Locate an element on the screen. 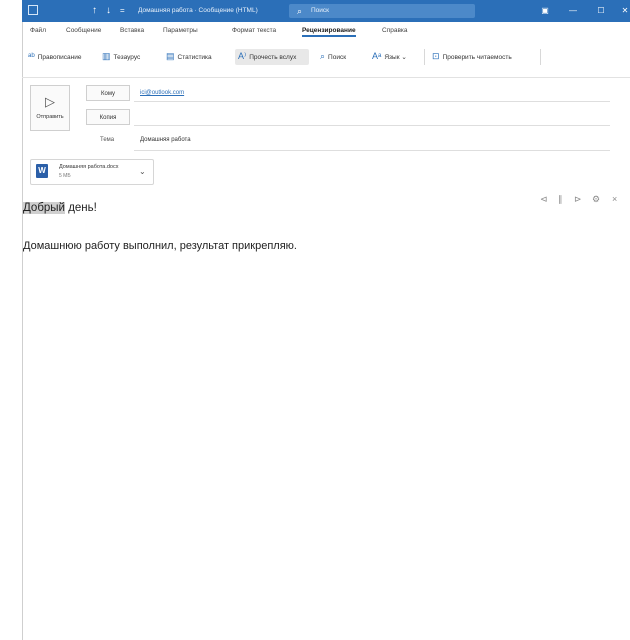 The height and width of the screenshot is (640, 630). highlighted-word: Добрый is located at coordinates (44, 208).